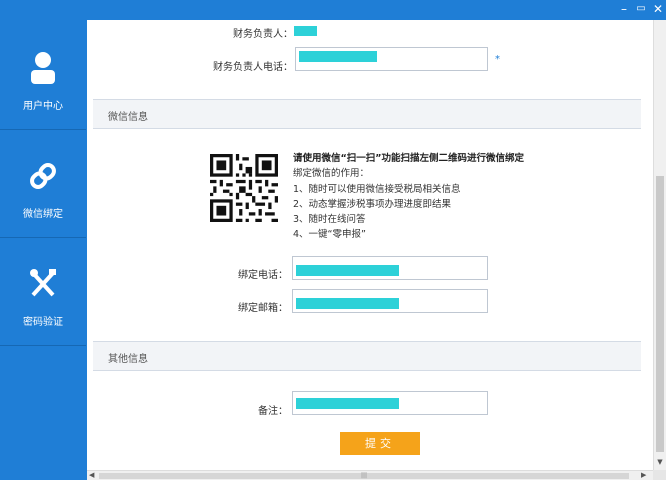  I want to click on tools-icon, so click(43, 283).